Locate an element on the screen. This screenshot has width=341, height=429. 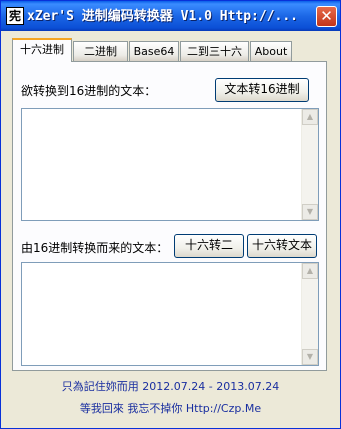
close-button: ✕ is located at coordinates (326, 16).